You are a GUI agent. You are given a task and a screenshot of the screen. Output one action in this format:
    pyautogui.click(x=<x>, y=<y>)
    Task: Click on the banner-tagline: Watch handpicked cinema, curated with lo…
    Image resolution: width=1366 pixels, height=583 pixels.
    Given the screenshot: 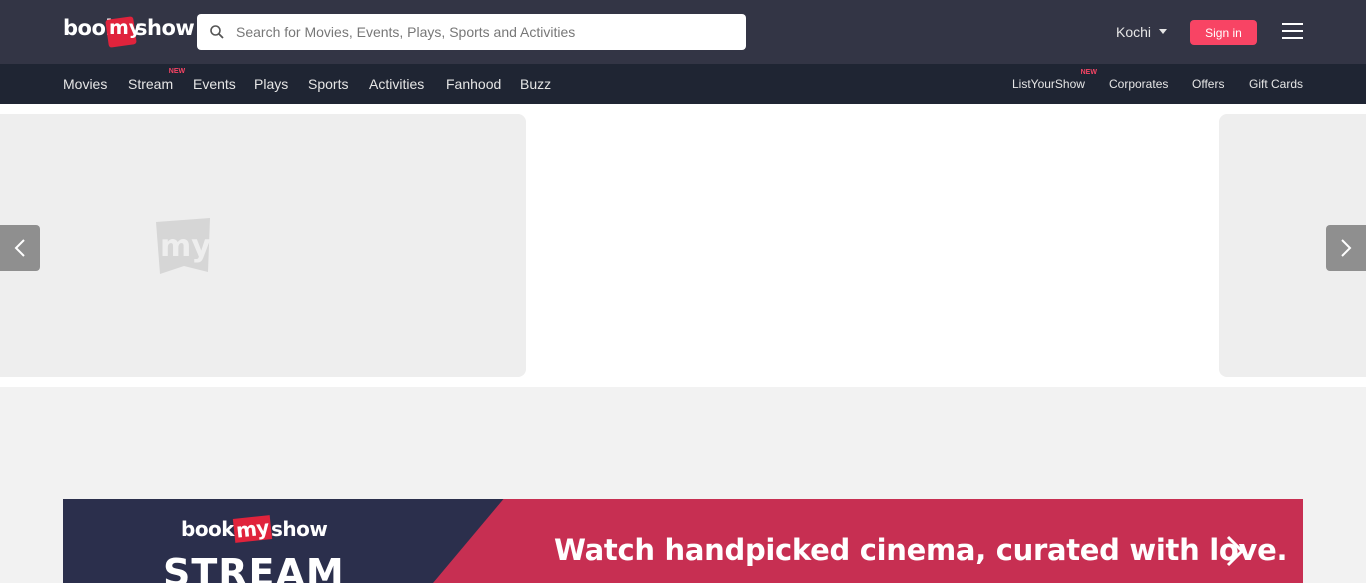 What is the action you would take?
    pyautogui.click(x=921, y=550)
    